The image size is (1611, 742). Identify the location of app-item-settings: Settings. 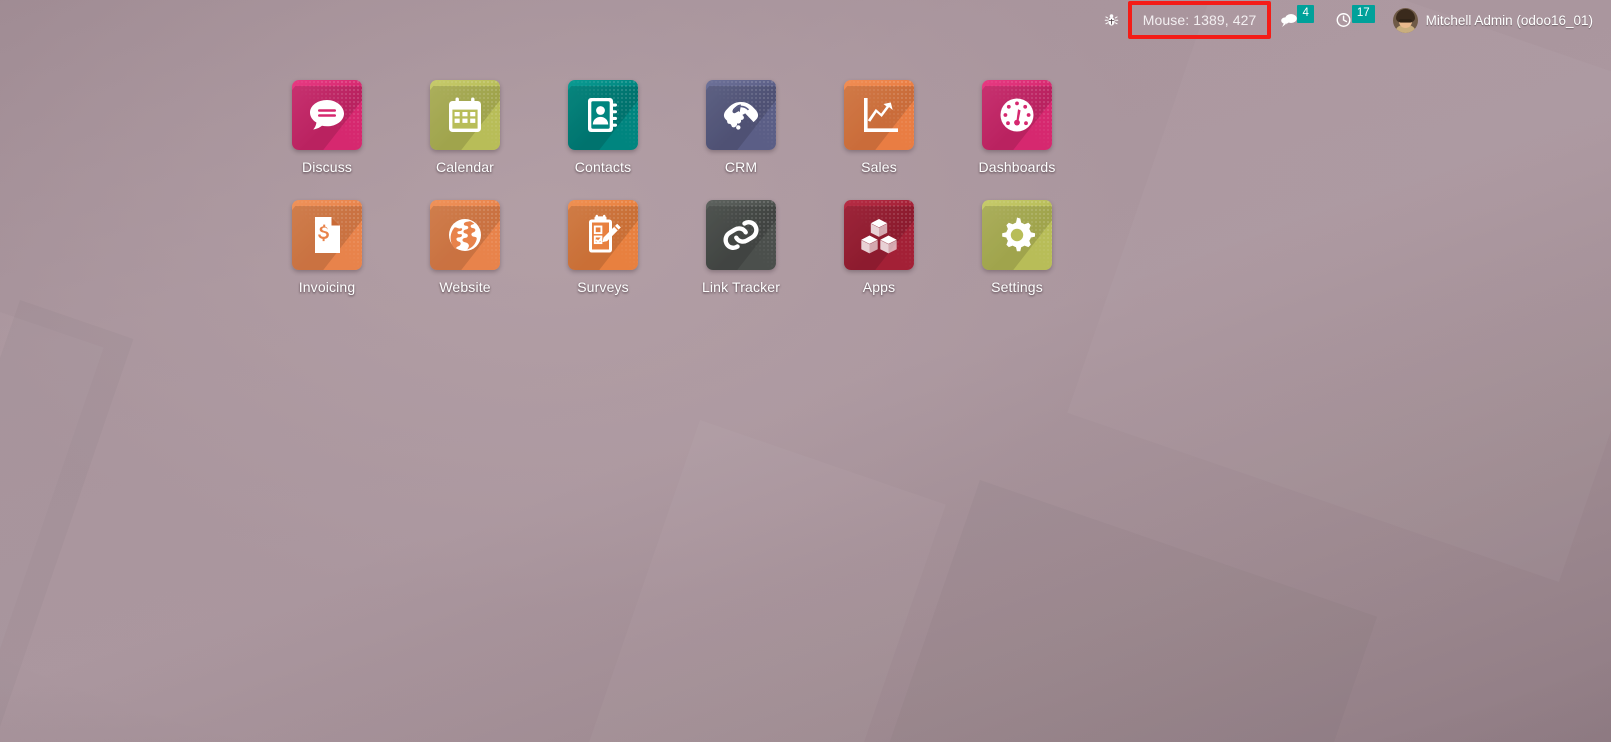
(1017, 260).